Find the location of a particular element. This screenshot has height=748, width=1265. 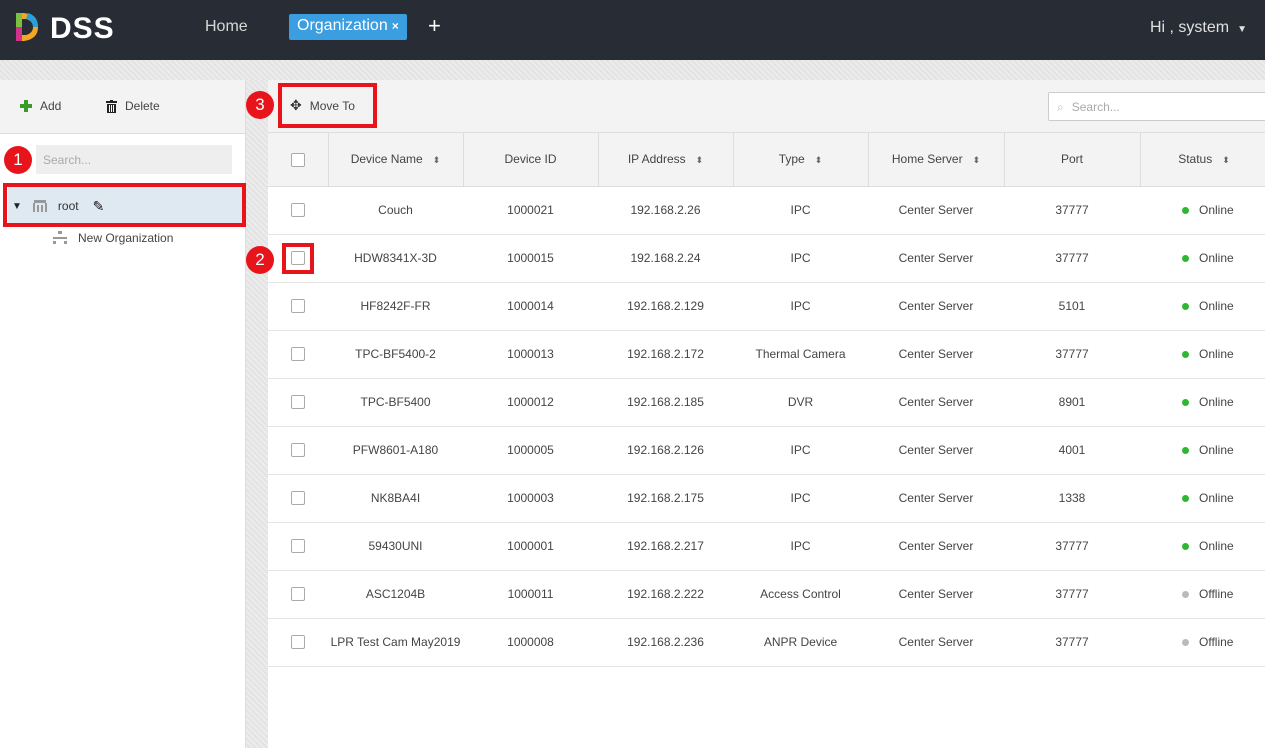

nav-home: Home is located at coordinates (226, 27).